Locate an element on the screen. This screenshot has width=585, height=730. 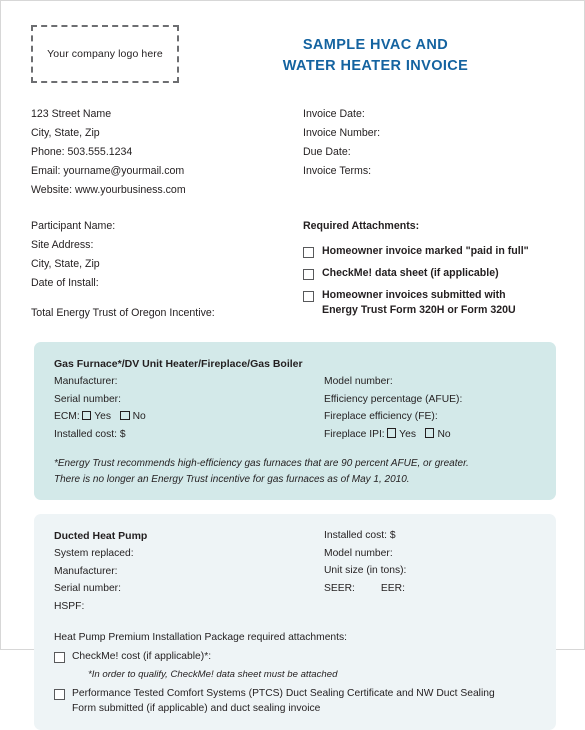
gas-furnace-ecm-no-label: No is located at coordinates (139, 416).